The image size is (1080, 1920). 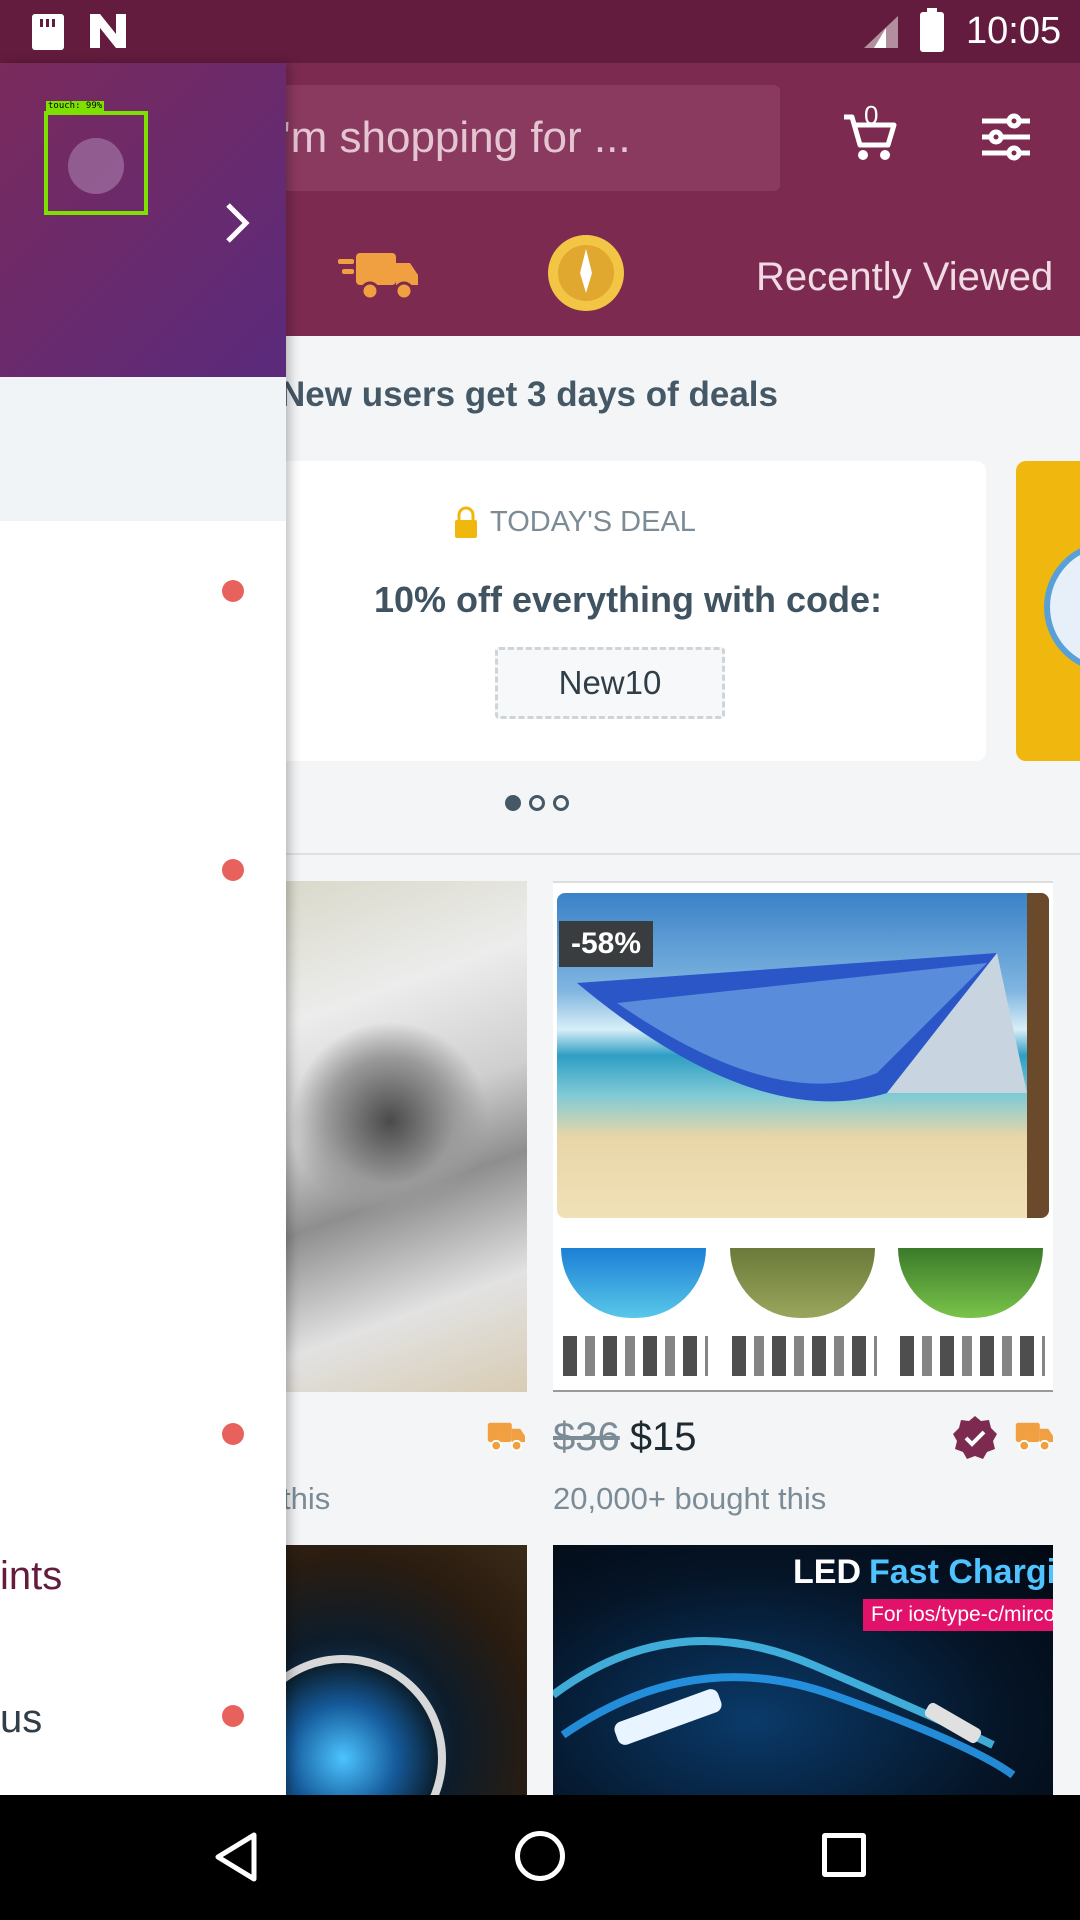 What do you see at coordinates (540, 31) in the screenshot?
I see `status-bar: 10:05` at bounding box center [540, 31].